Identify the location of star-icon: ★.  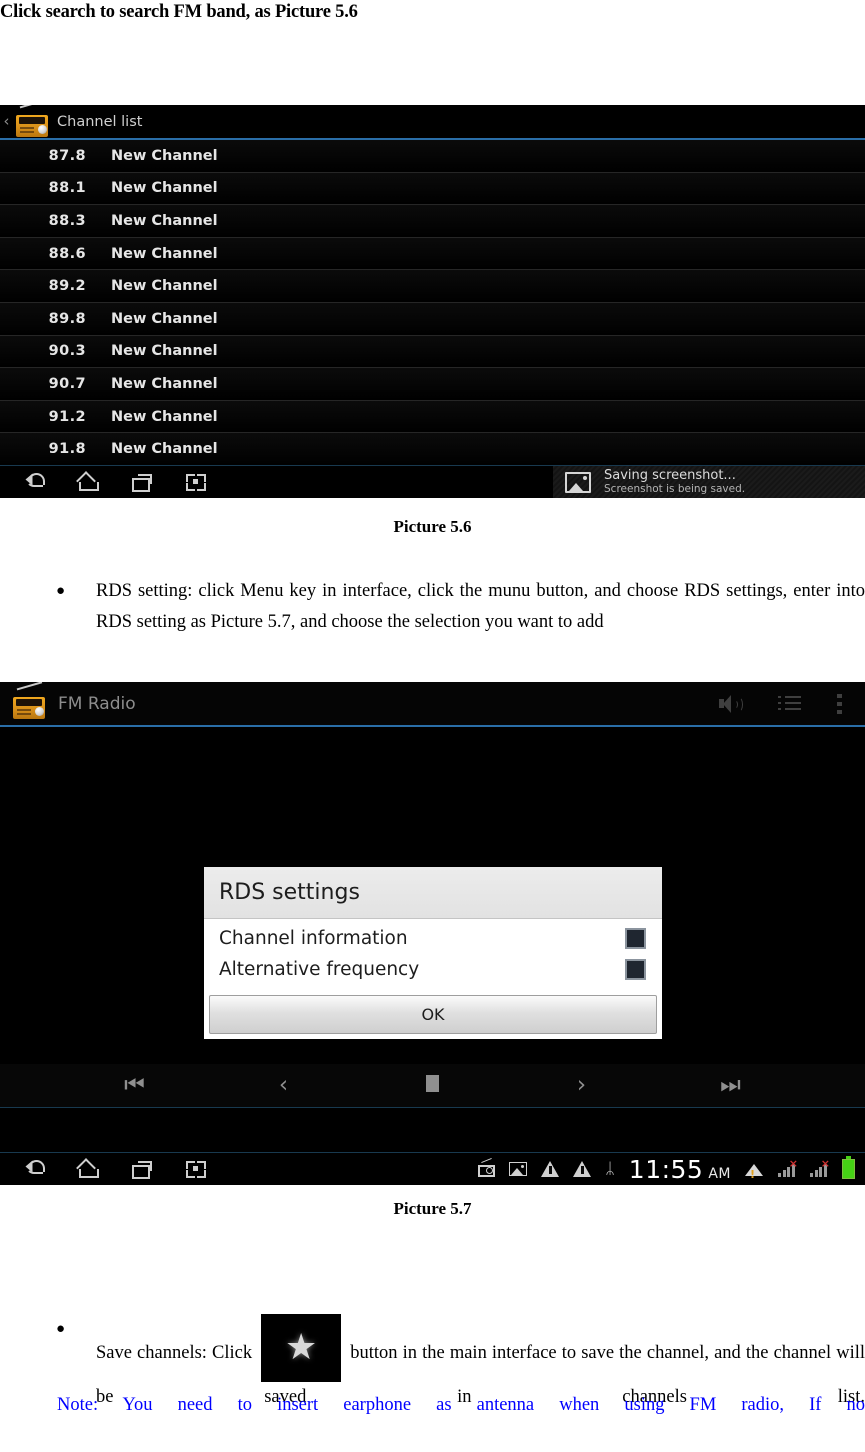
(301, 1347).